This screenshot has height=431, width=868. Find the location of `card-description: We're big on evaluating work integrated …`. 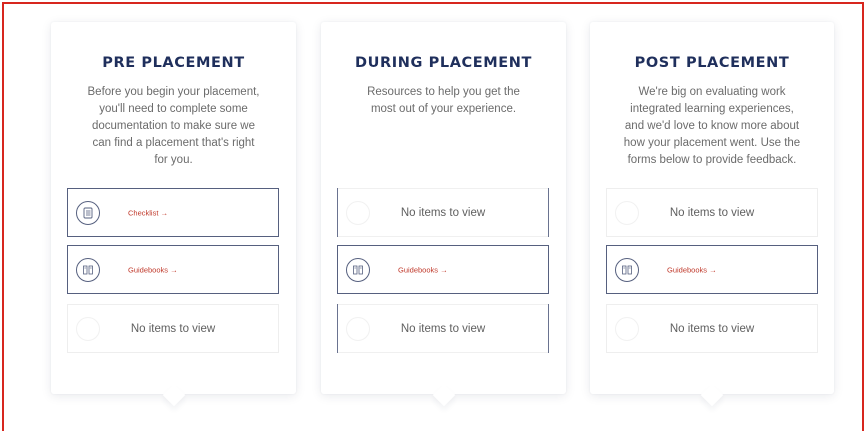

card-description: We're big on evaluating work integrated … is located at coordinates (712, 126).